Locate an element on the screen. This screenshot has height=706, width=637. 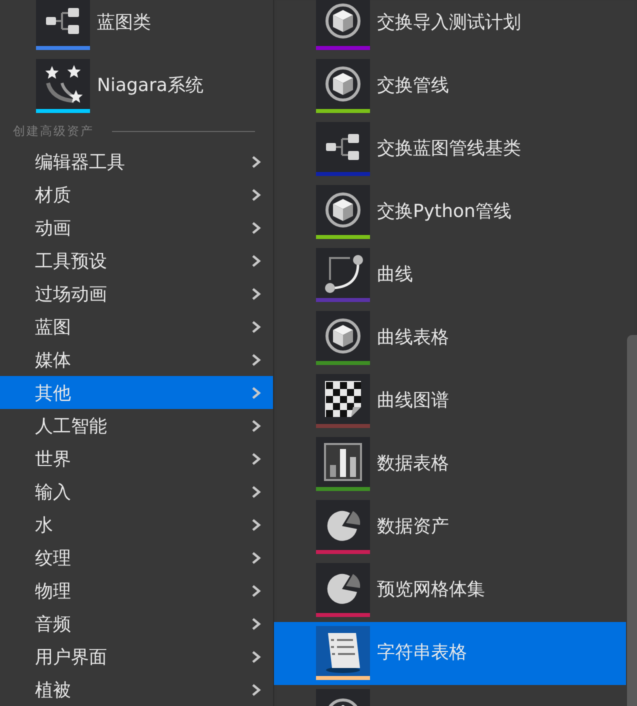
category-item: 植被 is located at coordinates (136, 689).